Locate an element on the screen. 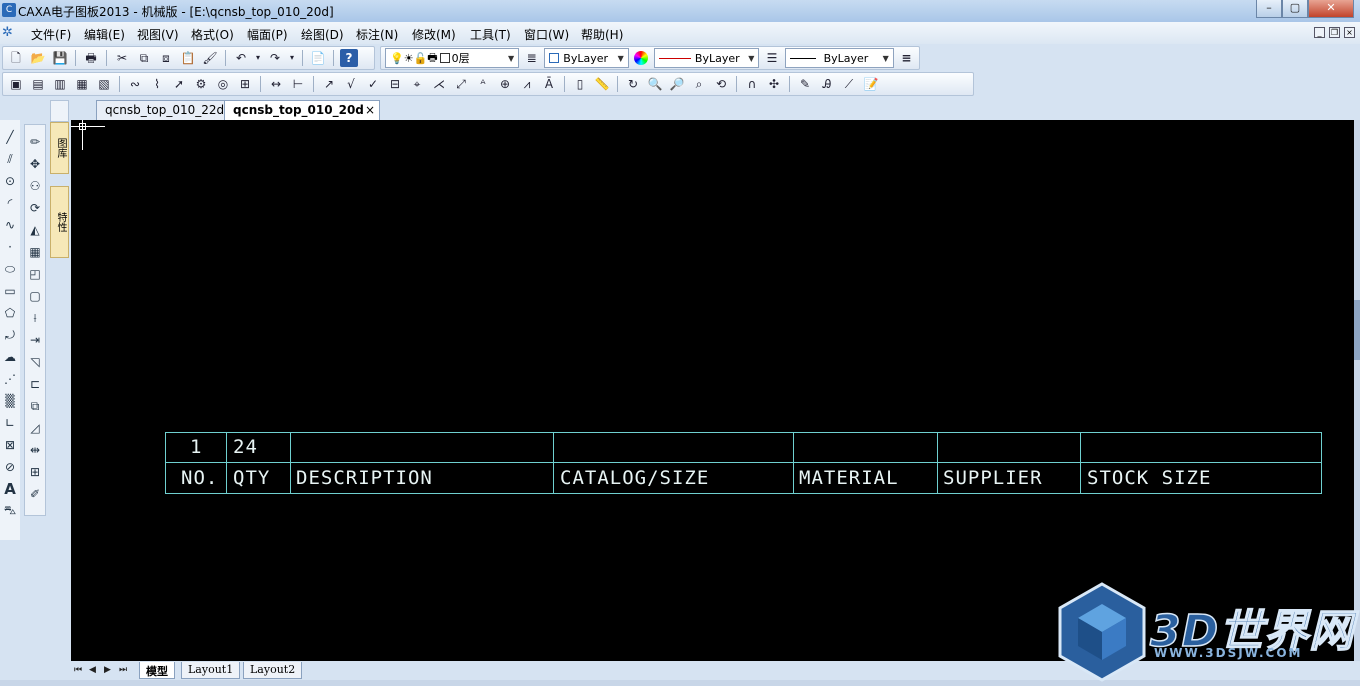  chamfer-dim-icon: ⩘ is located at coordinates (527, 84).